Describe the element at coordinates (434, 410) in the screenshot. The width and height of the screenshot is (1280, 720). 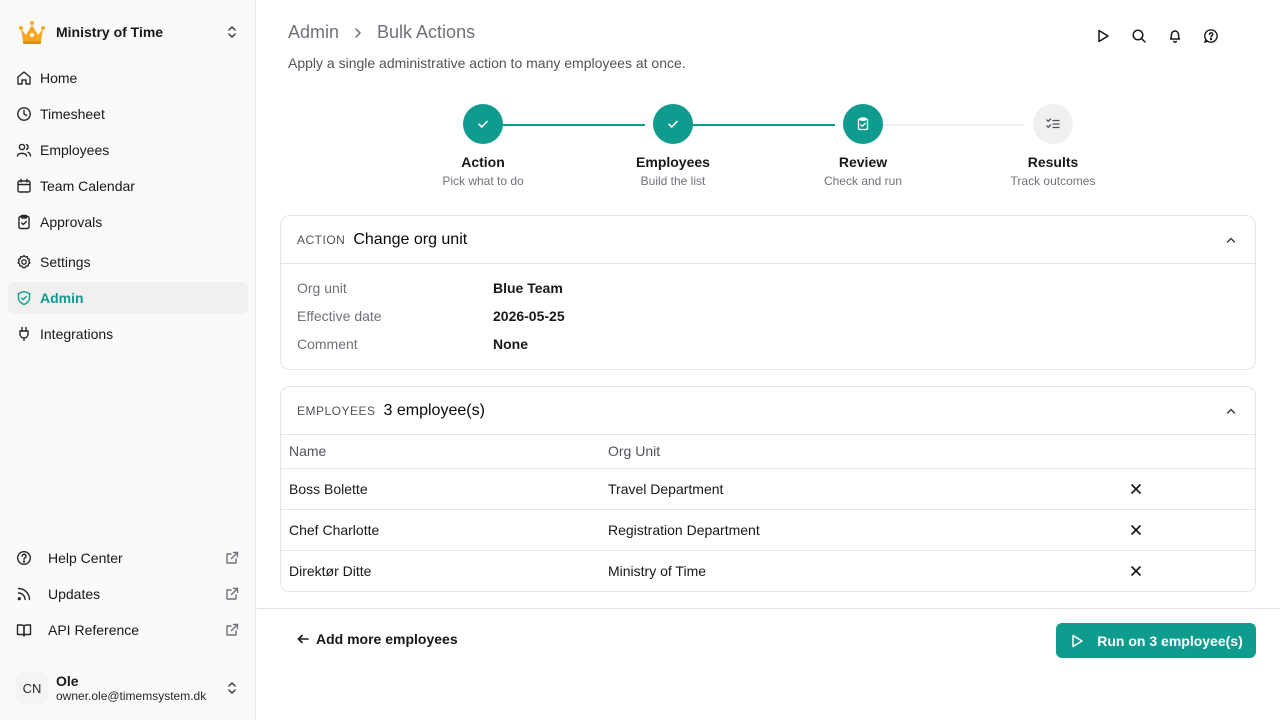
I see `card-title: 3 employee(s)` at that location.